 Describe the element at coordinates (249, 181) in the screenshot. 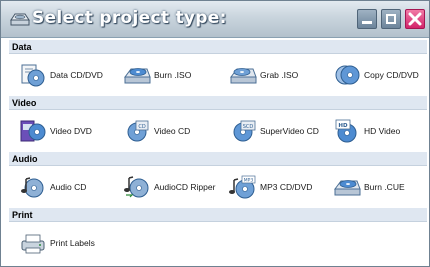

I see `svg-text: MP3` at that location.